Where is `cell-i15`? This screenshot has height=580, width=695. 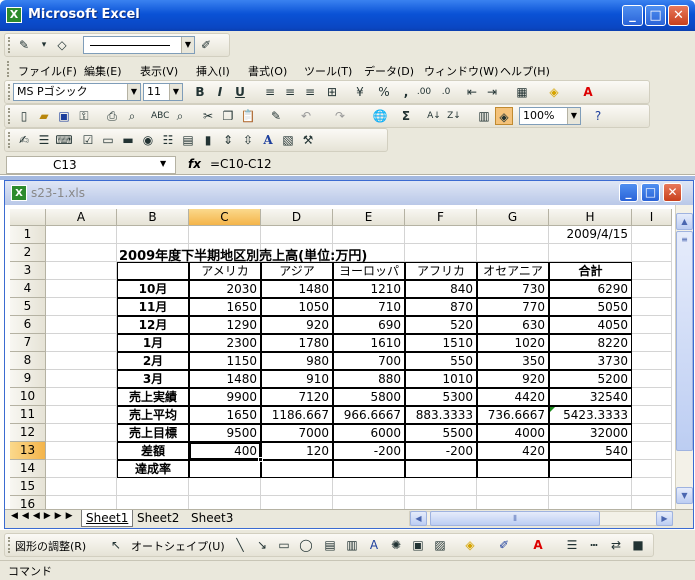 cell-i15 is located at coordinates (652, 487).